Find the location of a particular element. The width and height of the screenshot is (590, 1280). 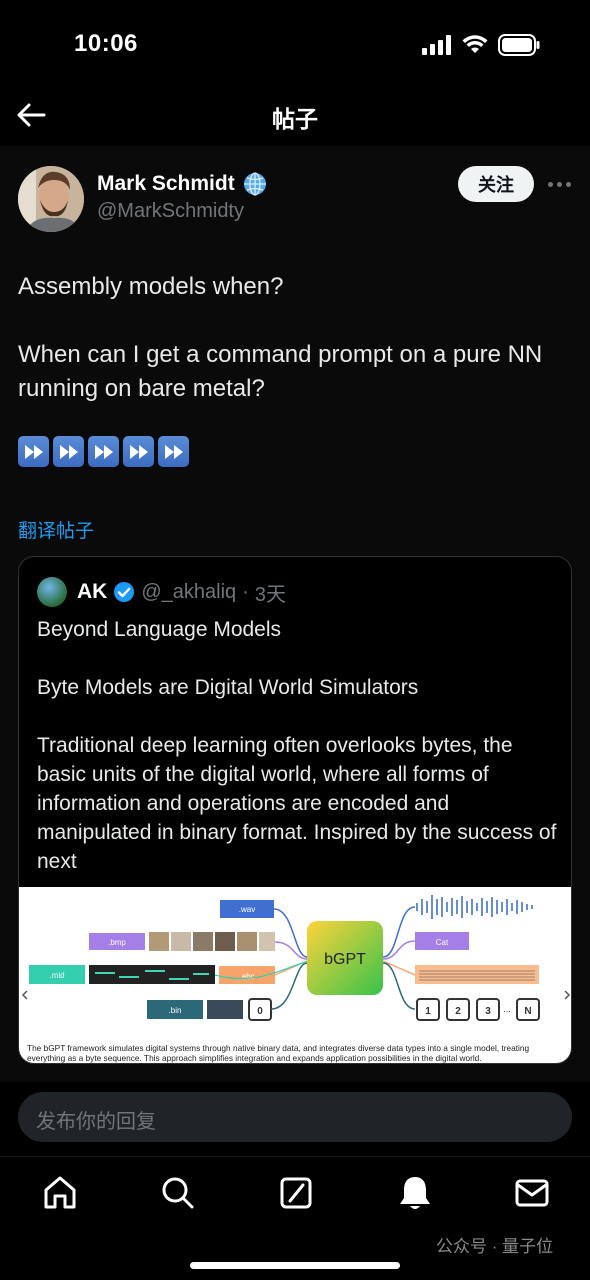

quoted-handle: @_akhaliq is located at coordinates (188, 592).